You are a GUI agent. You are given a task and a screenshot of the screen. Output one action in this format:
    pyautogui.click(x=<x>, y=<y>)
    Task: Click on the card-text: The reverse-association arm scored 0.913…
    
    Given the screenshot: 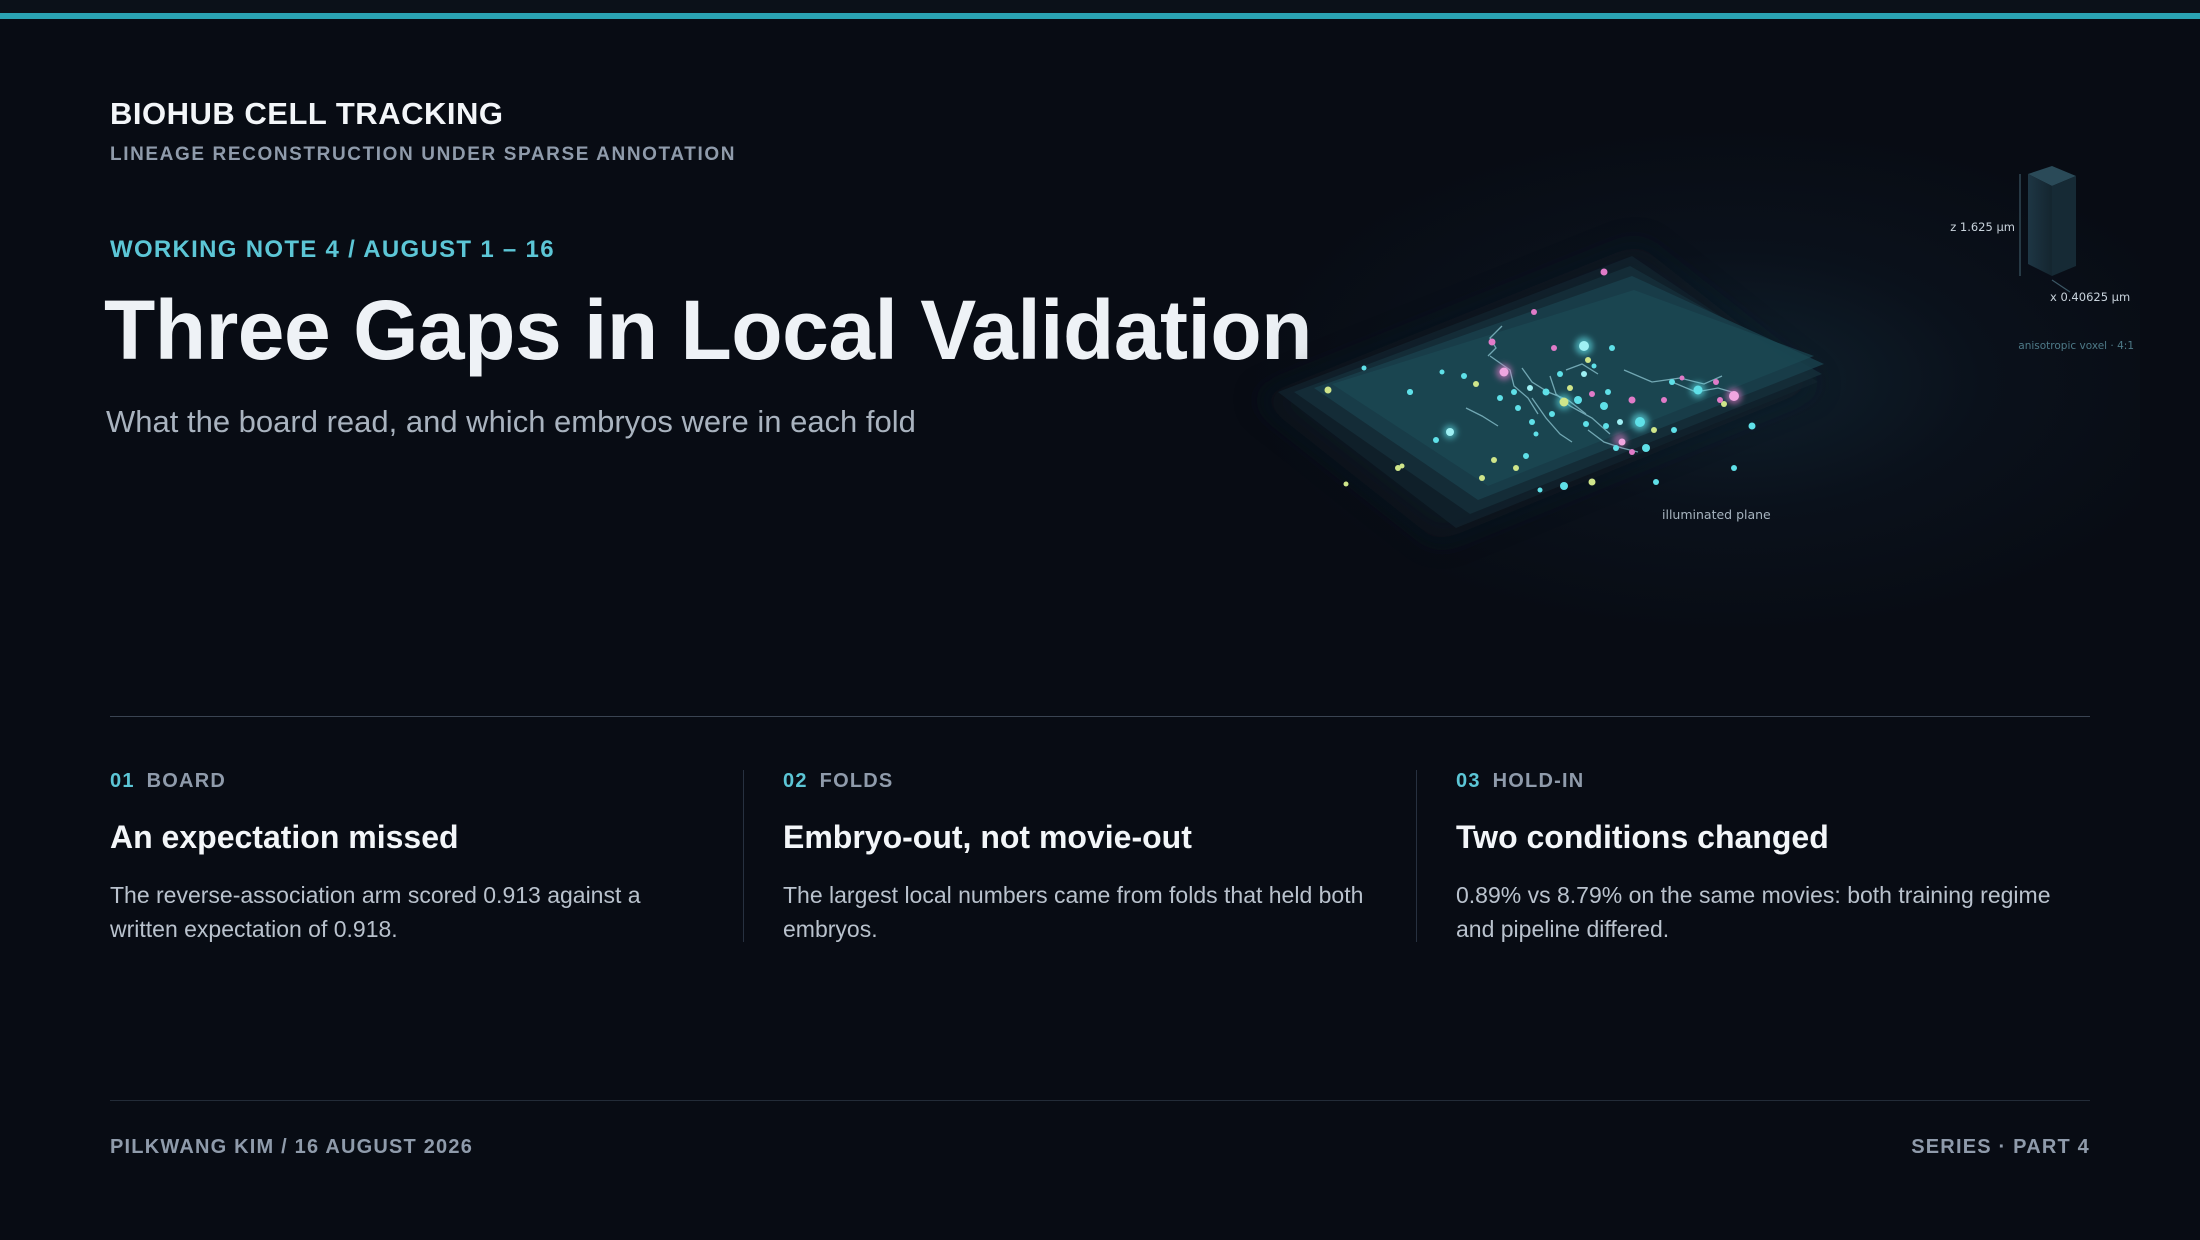 What is the action you would take?
    pyautogui.click(x=375, y=912)
    